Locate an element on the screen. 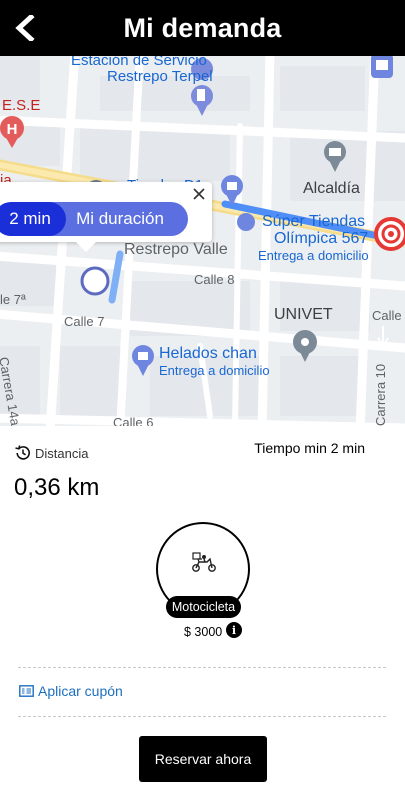 The image size is (405, 800). page-title: Mi demanda is located at coordinates (202, 28).